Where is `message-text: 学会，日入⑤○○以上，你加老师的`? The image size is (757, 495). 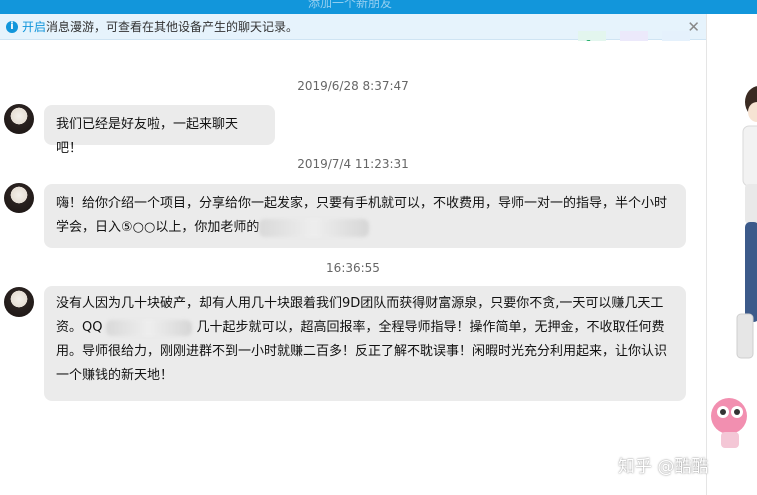 message-text: 学会，日入⑤○○以上，你加老师的 is located at coordinates (158, 227).